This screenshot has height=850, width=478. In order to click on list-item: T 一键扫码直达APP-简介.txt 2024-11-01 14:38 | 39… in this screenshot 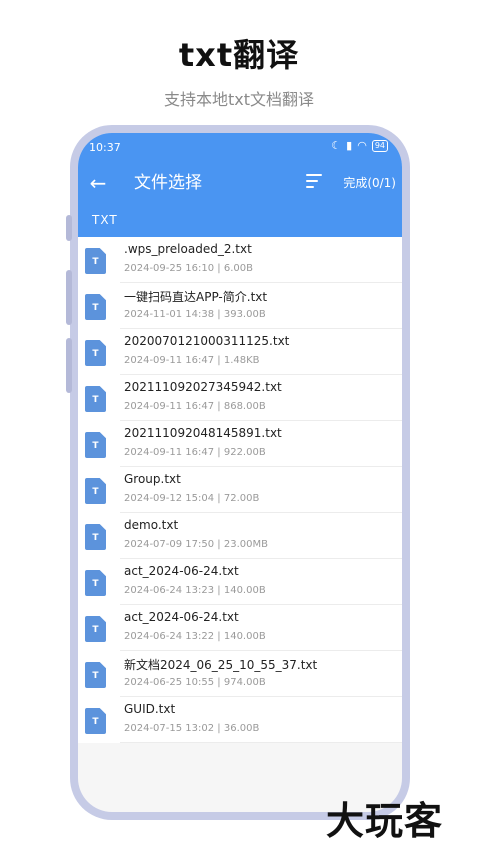, I will do `click(240, 306)`.